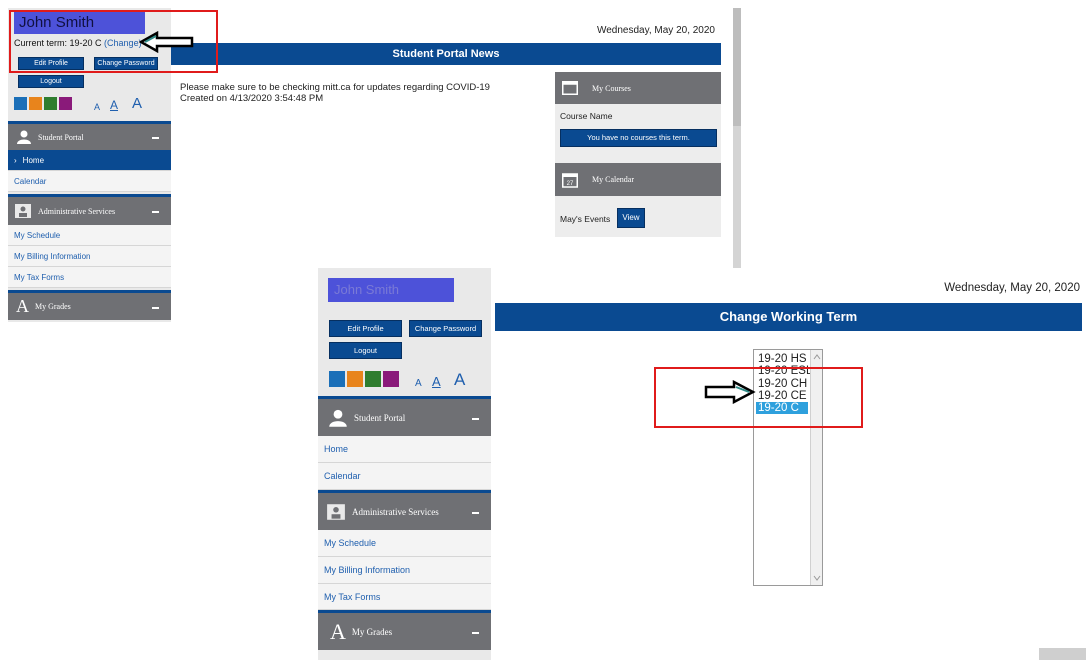 The width and height of the screenshot is (1086, 660). Describe the element at coordinates (404, 449) in the screenshot. I see `nav-home: Home` at that location.